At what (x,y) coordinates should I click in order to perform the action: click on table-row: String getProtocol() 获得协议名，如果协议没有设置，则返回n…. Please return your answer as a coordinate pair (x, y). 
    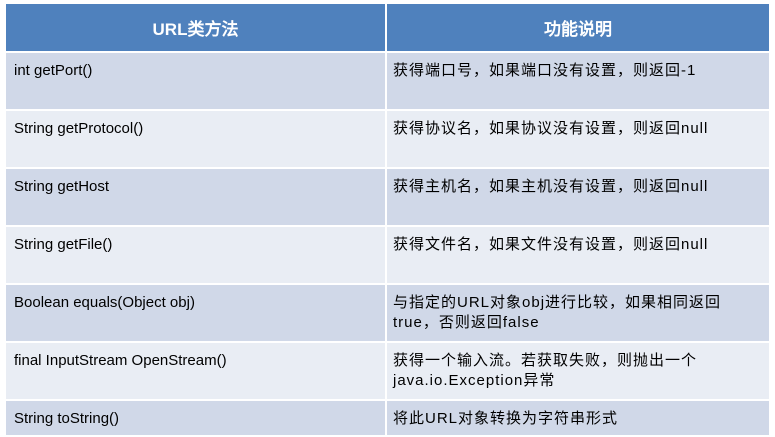
    Looking at the image, I should click on (387, 139).